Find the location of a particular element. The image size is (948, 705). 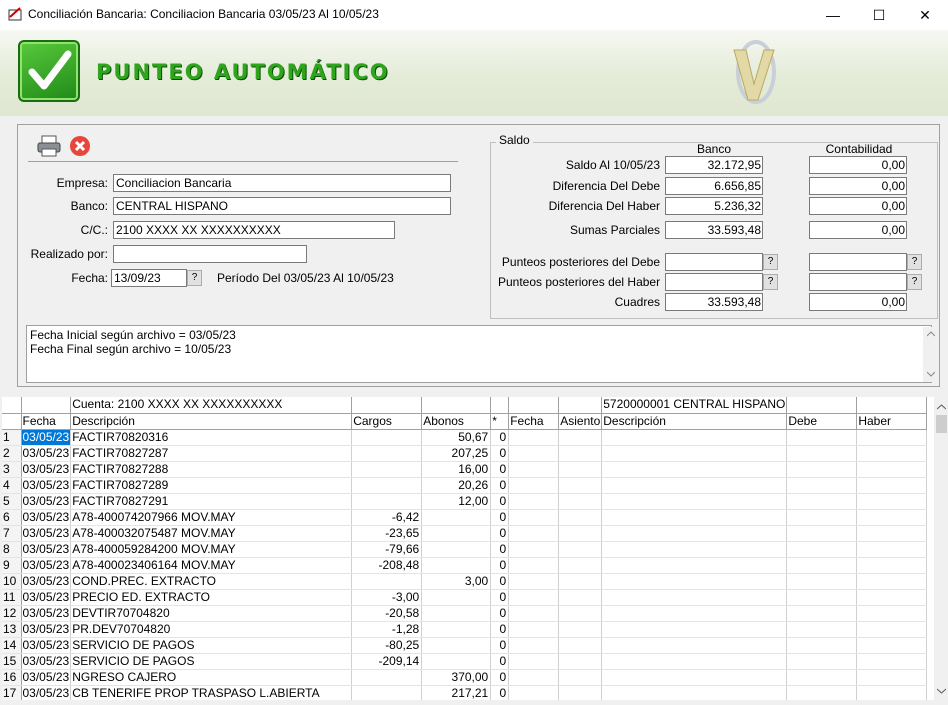

cargos-cell: -6,42 is located at coordinates (387, 517).